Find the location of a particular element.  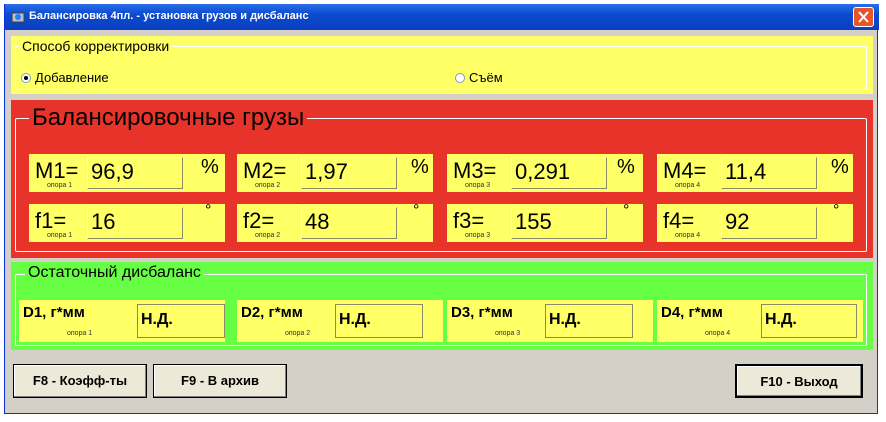

mass-cell-3: M3= опора 3 0,291 % is located at coordinates (545, 173).